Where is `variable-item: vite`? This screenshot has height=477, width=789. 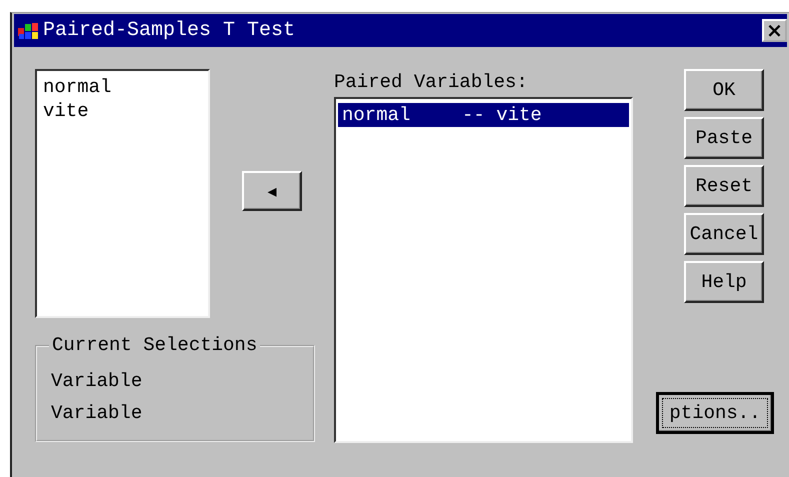 variable-item: vite is located at coordinates (122, 111).